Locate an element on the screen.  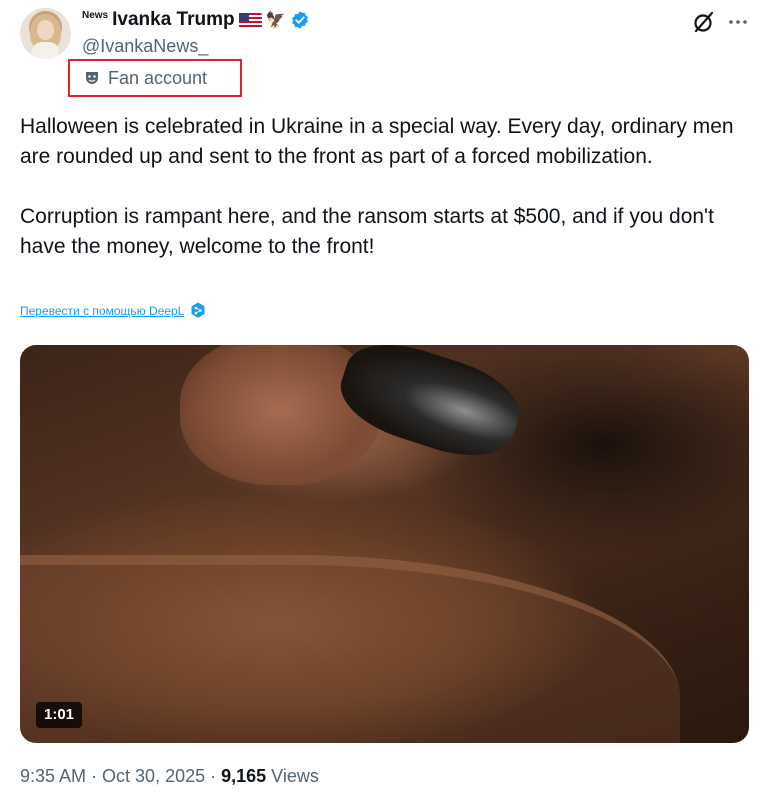
tweet-date: Oct 30, 2025 is located at coordinates (153, 776).